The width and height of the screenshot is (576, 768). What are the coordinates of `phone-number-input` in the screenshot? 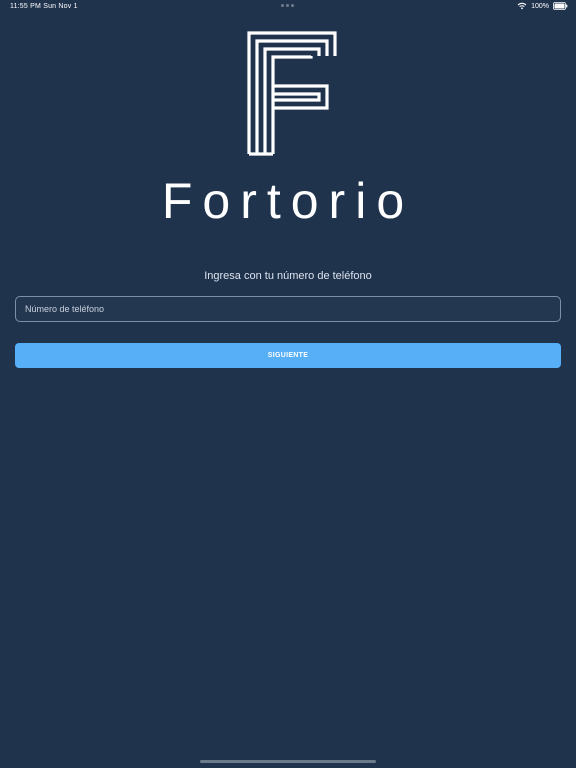 It's located at (288, 309).